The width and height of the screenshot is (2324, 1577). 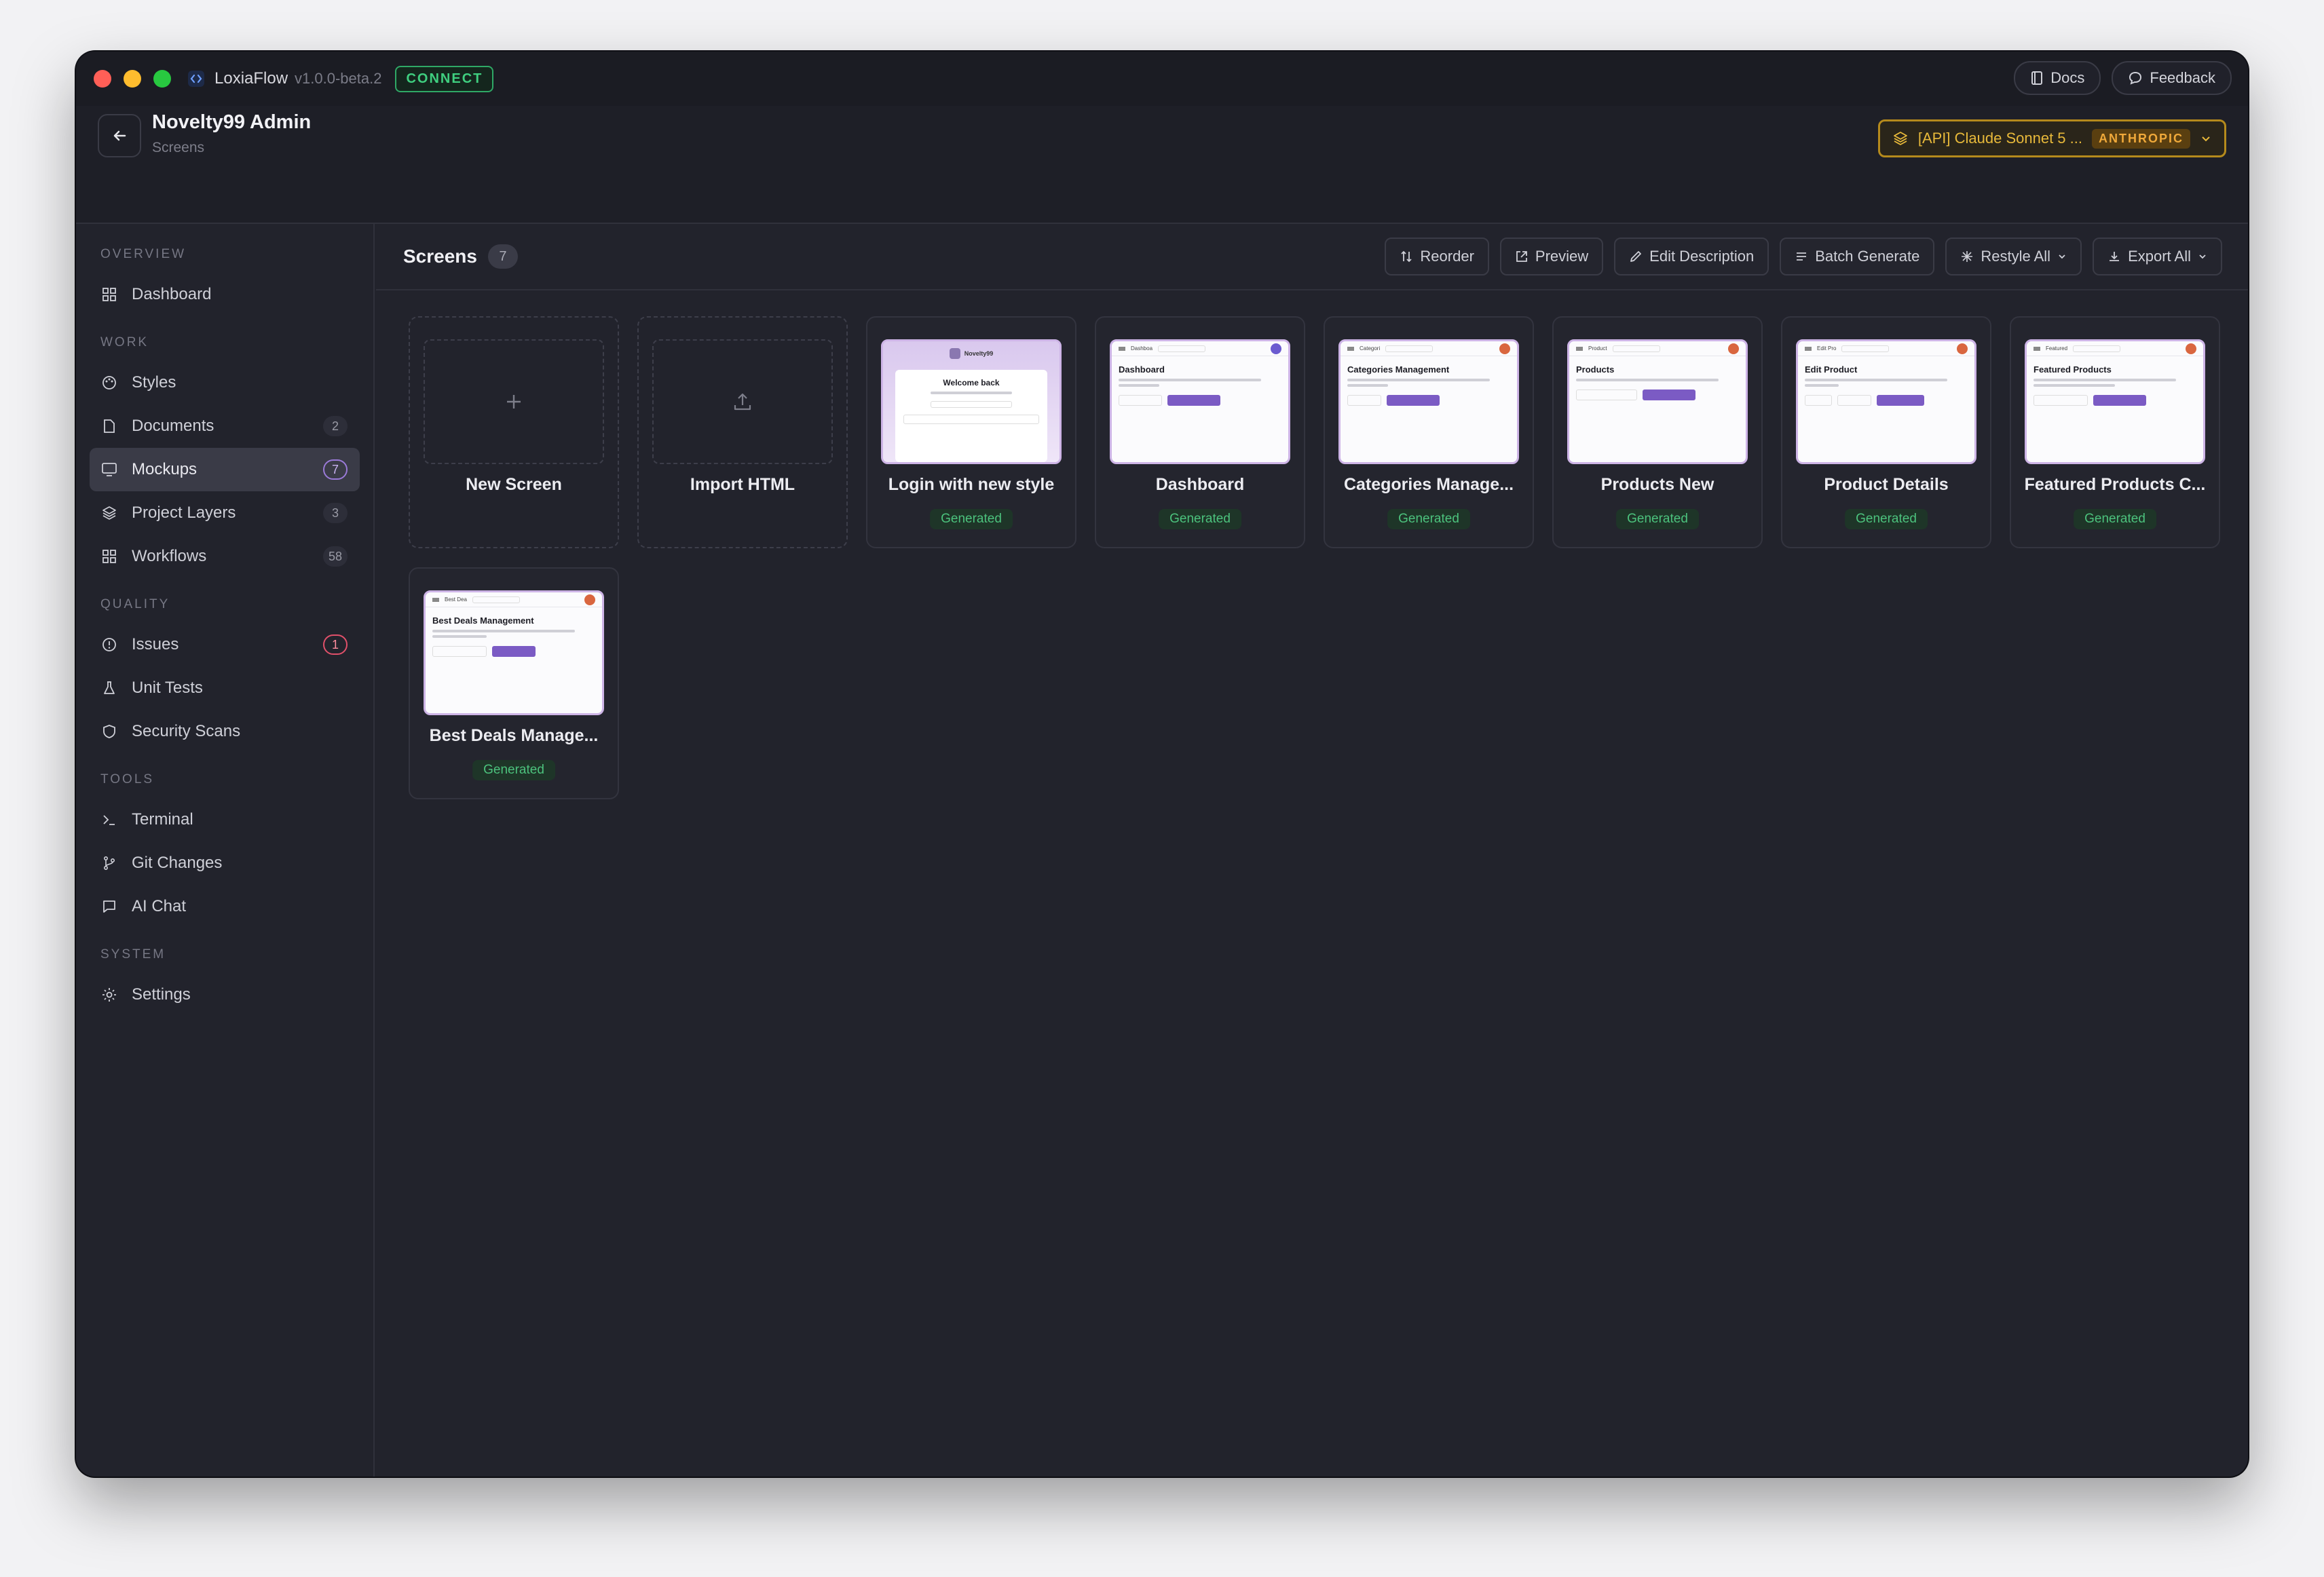 I want to click on sidebar-item-dashboard: Dashboard, so click(x=225, y=294).